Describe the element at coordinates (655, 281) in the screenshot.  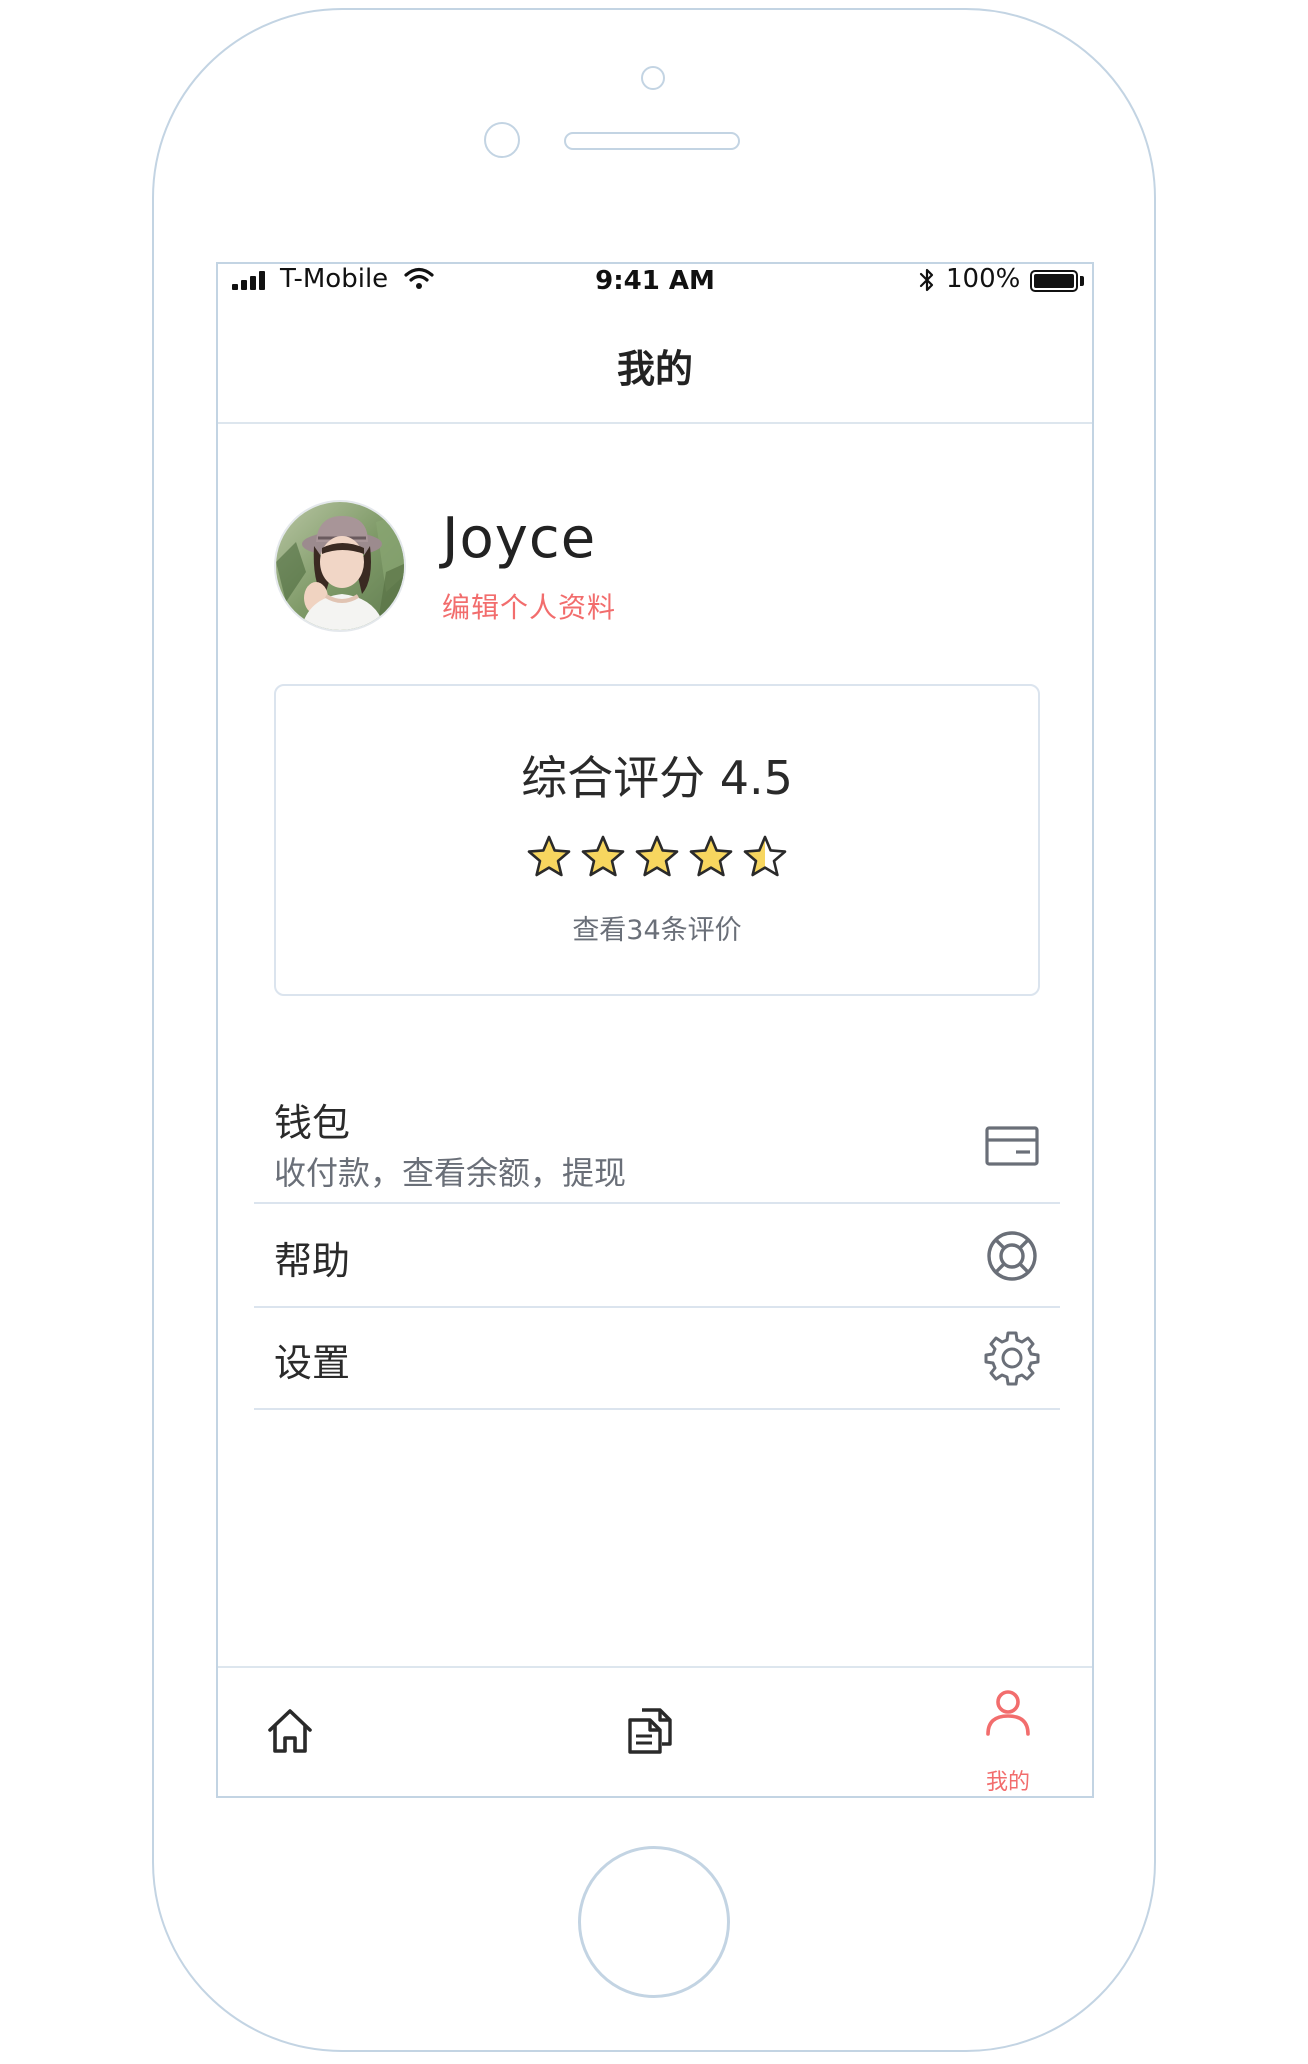
I see `status-bar: T-Mobile 9:41 AM 100%` at that location.